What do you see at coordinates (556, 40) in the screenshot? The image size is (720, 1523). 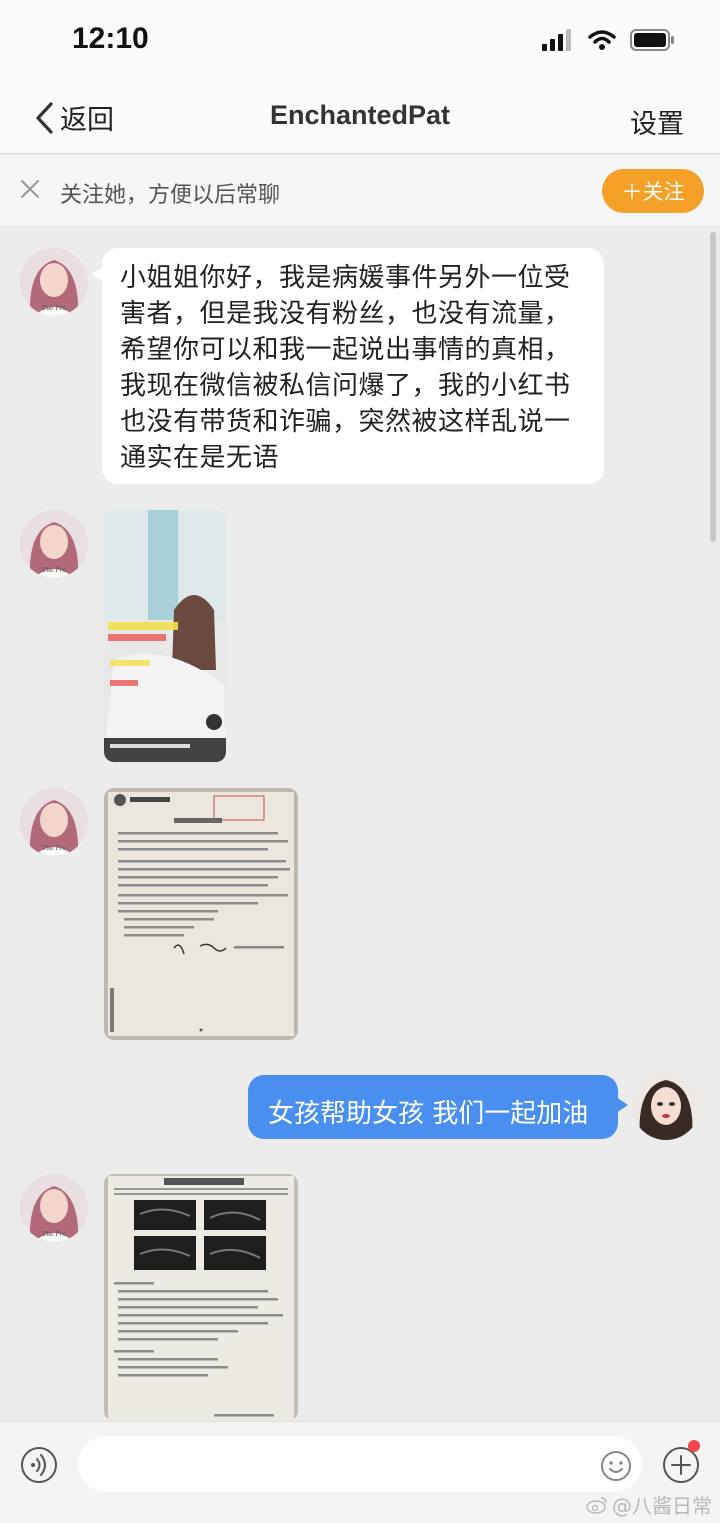 I see `signal-icon` at bounding box center [556, 40].